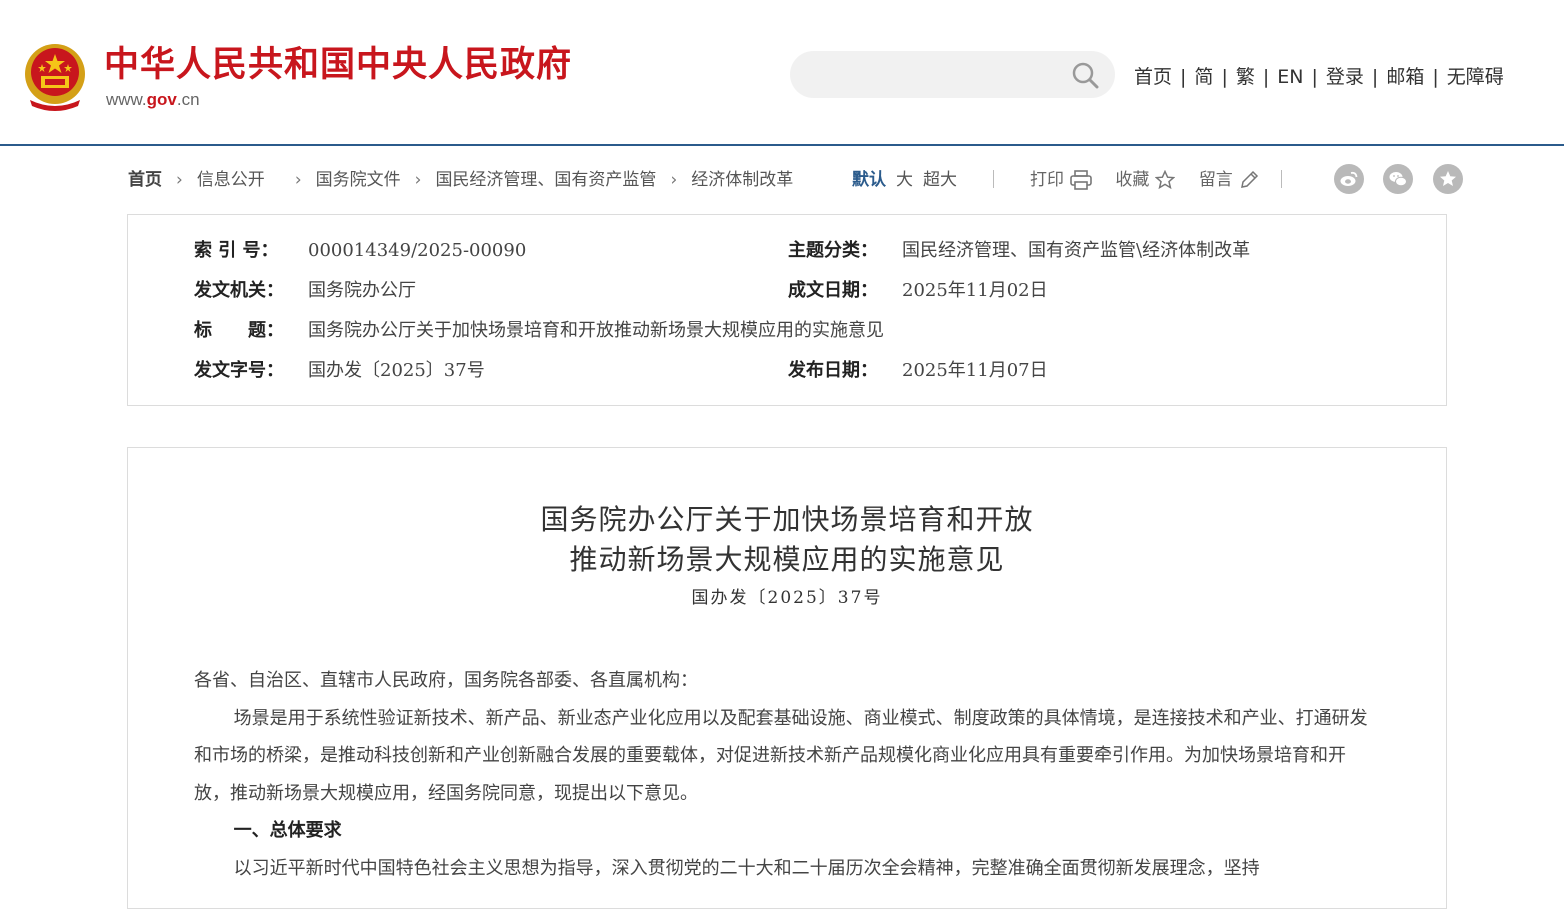 This screenshot has width=1564, height=909. What do you see at coordinates (358, 180) in the screenshot?
I see `breadcrumb-state-council-docs: 国务院文件` at bounding box center [358, 180].